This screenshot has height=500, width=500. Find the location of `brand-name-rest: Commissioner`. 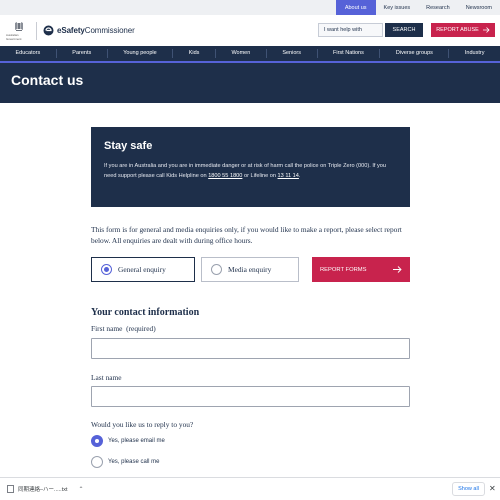

brand-name-rest: Commissioner is located at coordinates (109, 30).